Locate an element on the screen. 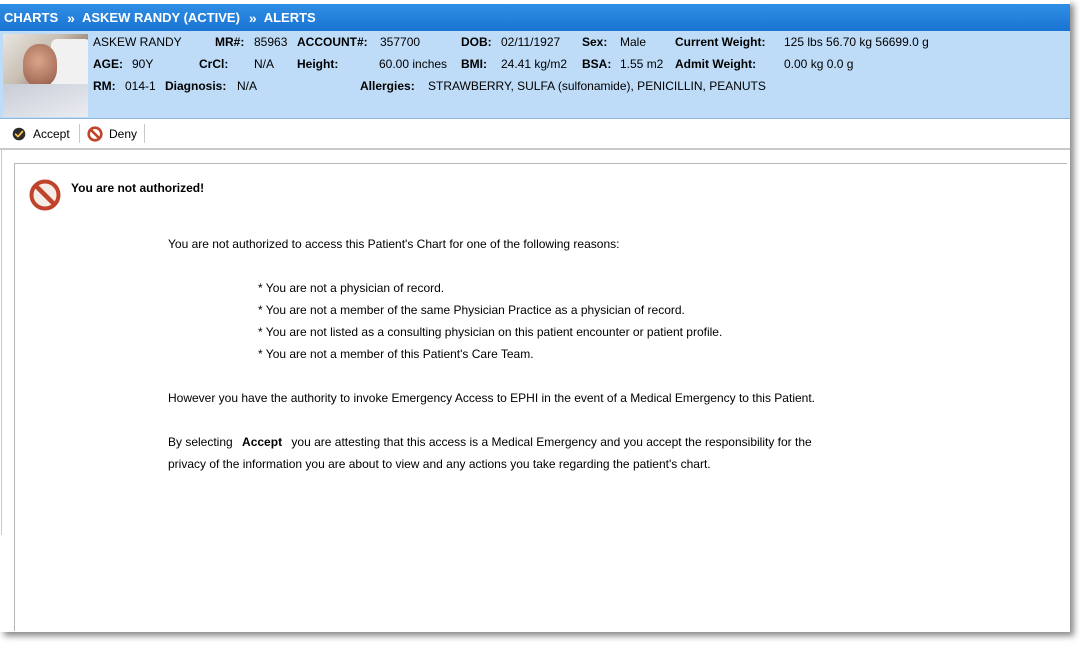  rm-label: RM: is located at coordinates (104, 86).